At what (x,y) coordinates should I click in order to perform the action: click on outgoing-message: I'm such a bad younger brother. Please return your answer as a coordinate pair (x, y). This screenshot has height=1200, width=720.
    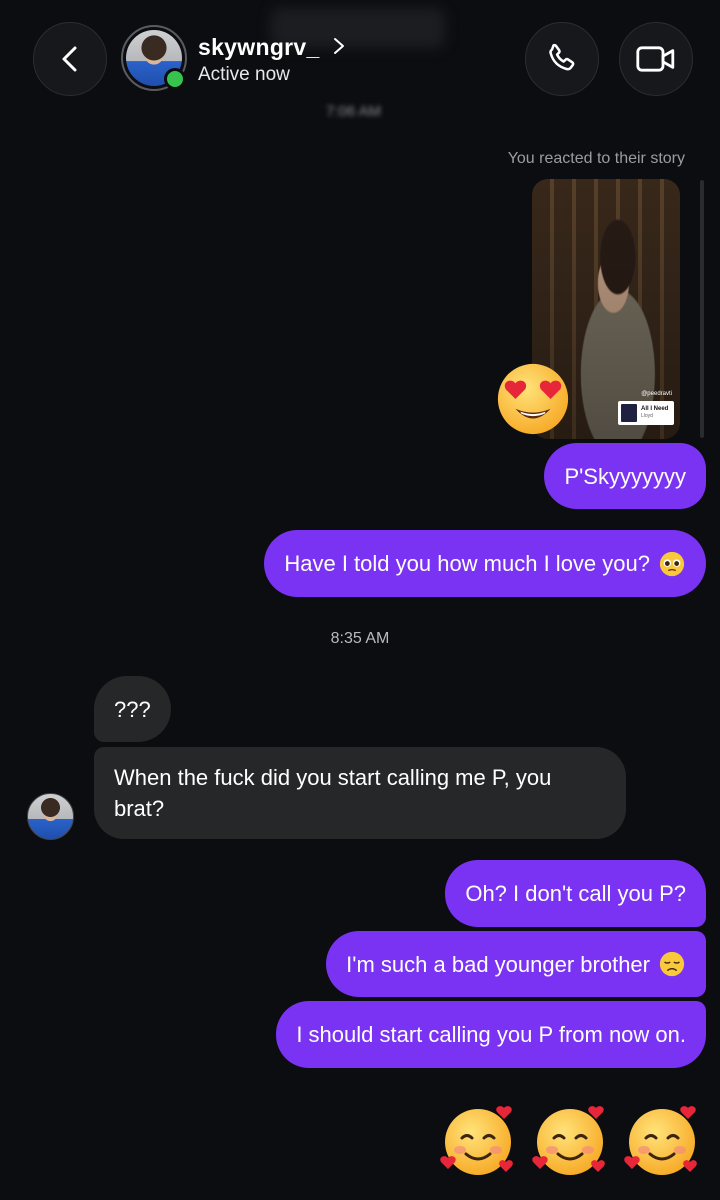
    Looking at the image, I should click on (516, 964).